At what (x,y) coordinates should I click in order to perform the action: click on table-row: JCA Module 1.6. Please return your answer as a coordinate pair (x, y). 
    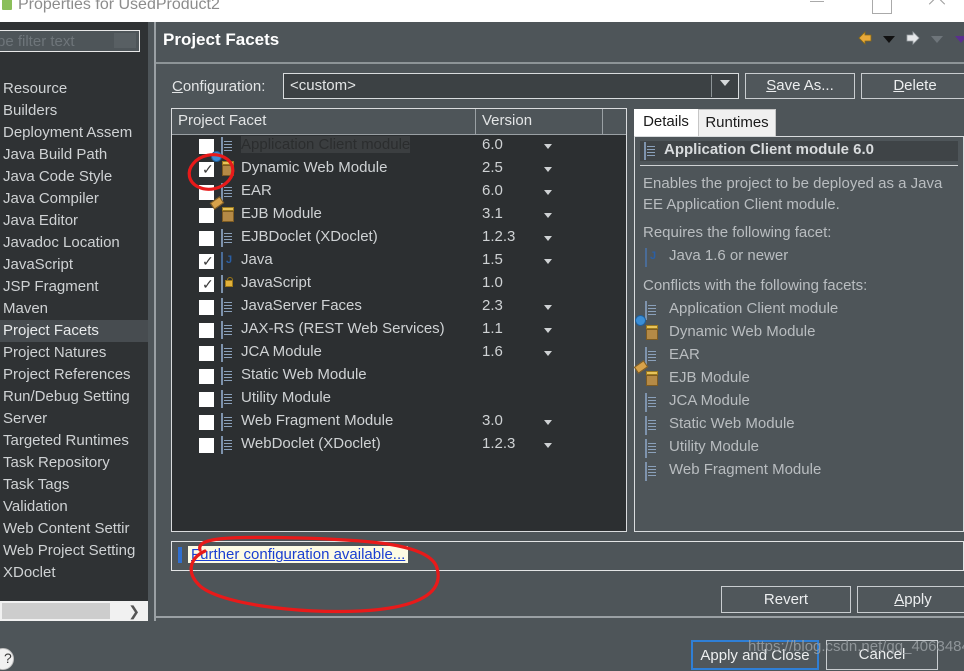
    Looking at the image, I should click on (399, 353).